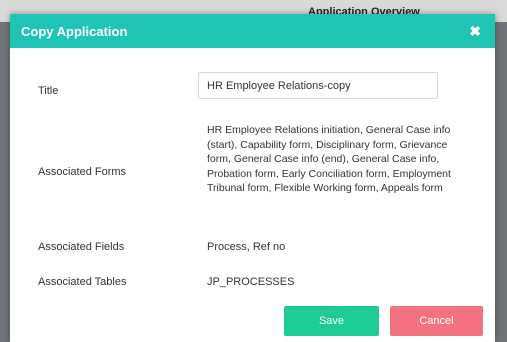 The width and height of the screenshot is (507, 342). What do you see at coordinates (48, 91) in the screenshot?
I see `title-label: Title` at bounding box center [48, 91].